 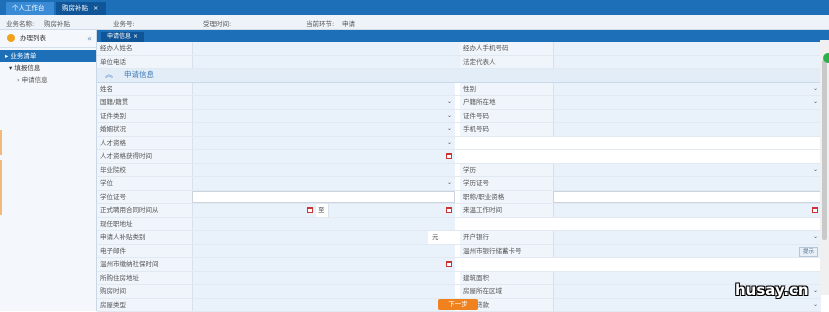 What do you see at coordinates (435, 237) in the screenshot?
I see `yuan-unit-label: 元` at bounding box center [435, 237].